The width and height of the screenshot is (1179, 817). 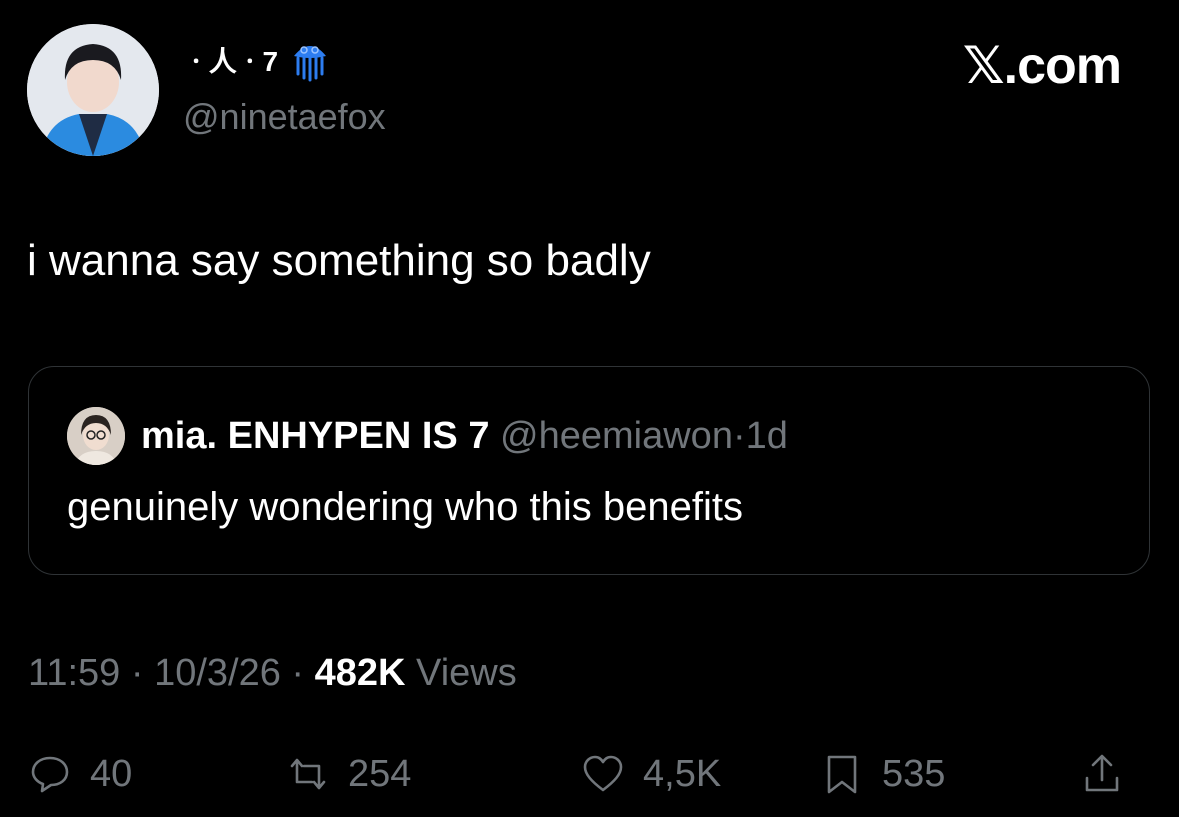 I want to click on author-avatar, so click(x=93, y=90).